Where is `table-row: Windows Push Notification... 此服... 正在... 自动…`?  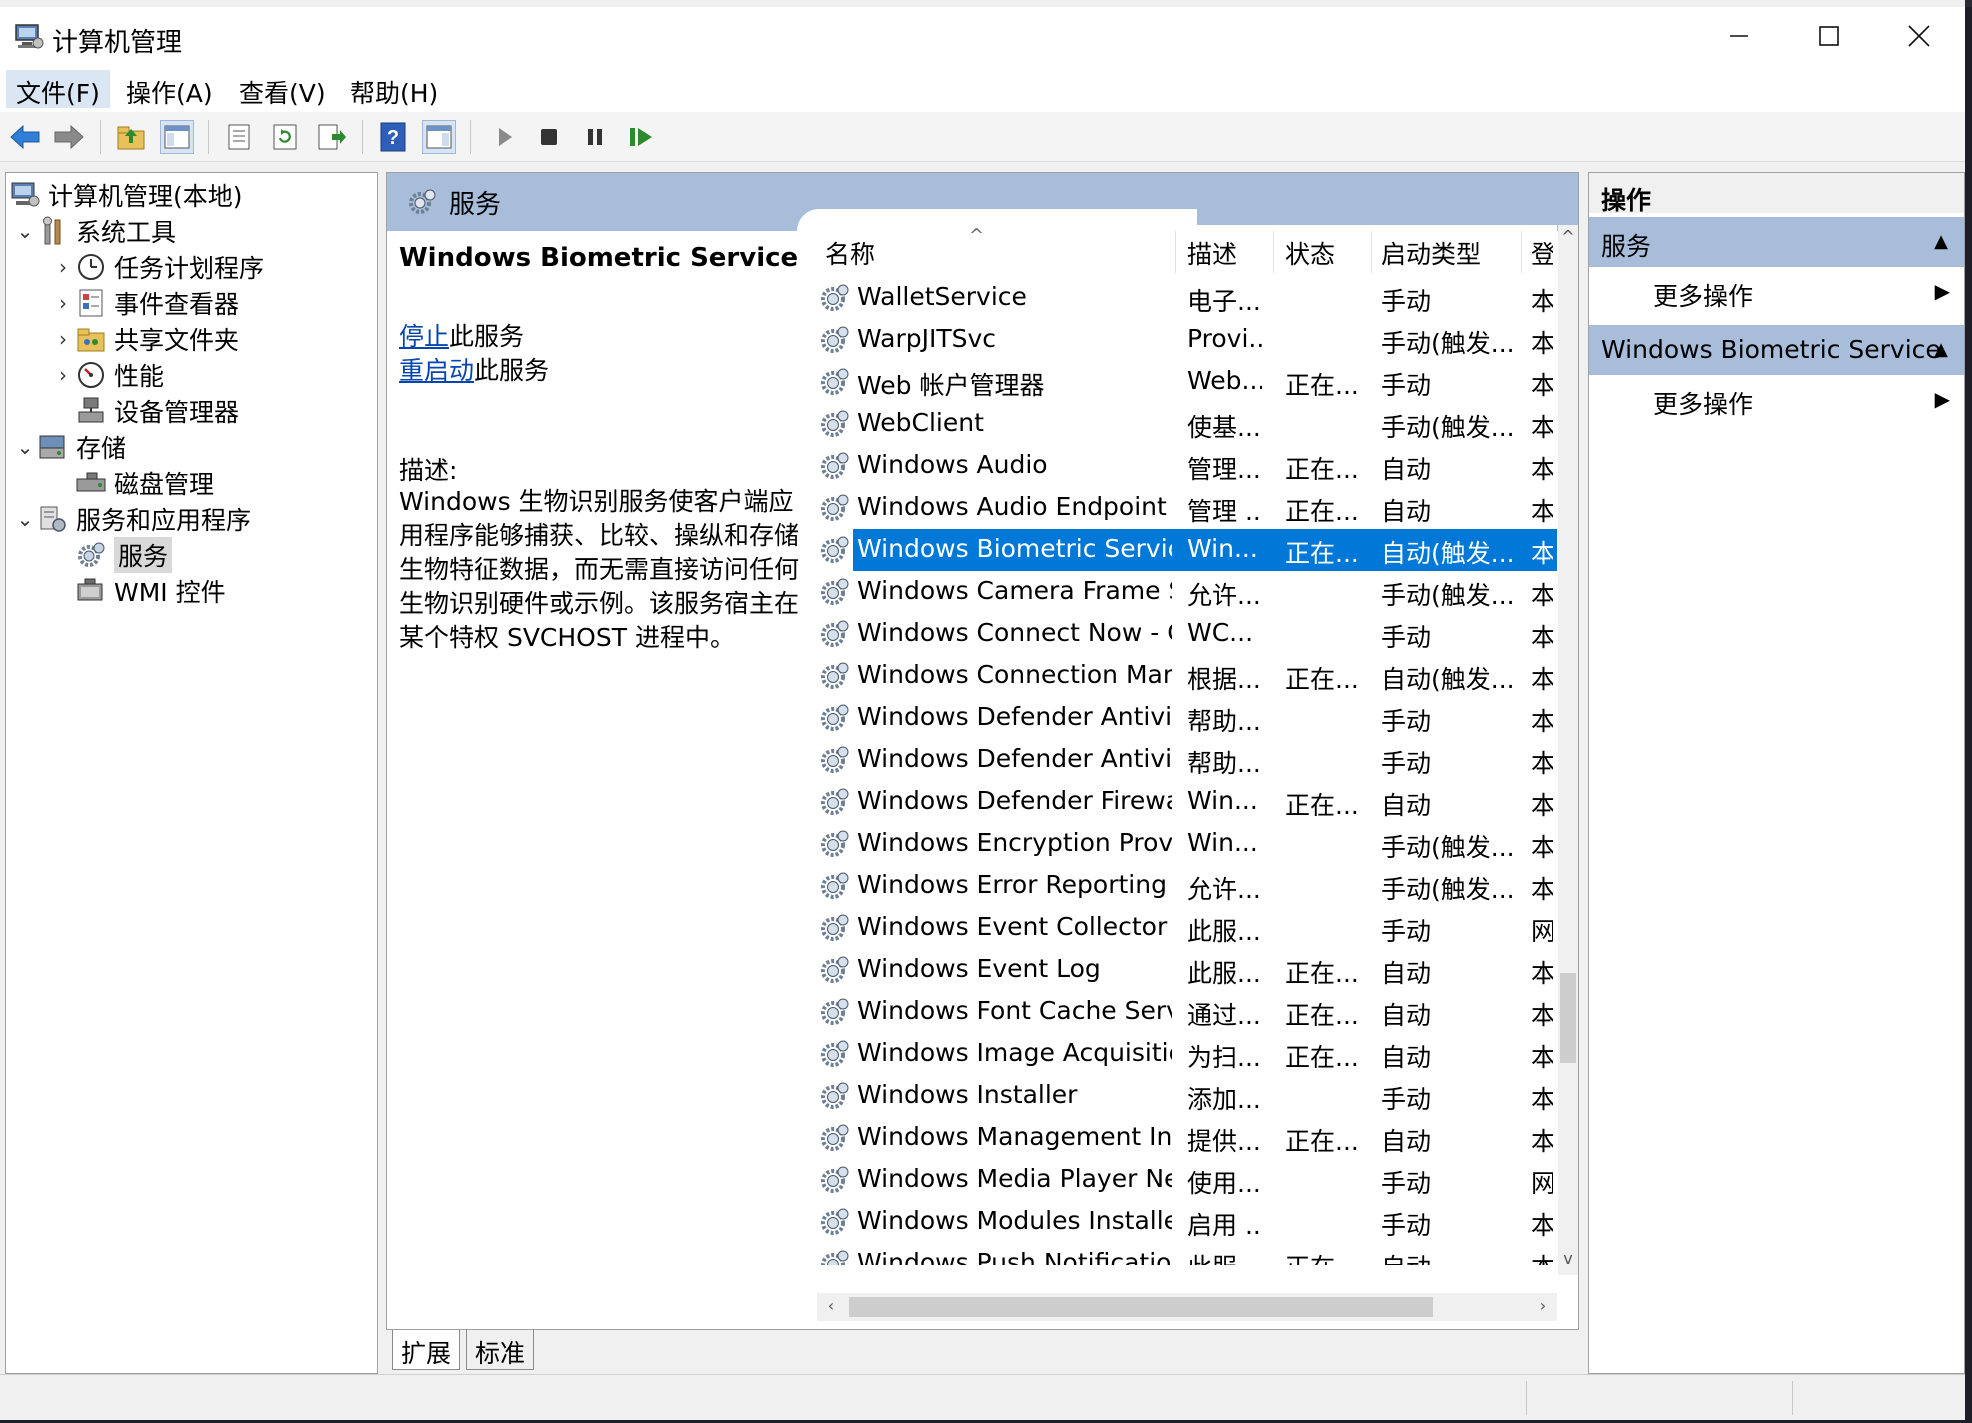
table-row: Windows Push Notification... 此服... 正在... 自动… is located at coordinates (1187, 1254).